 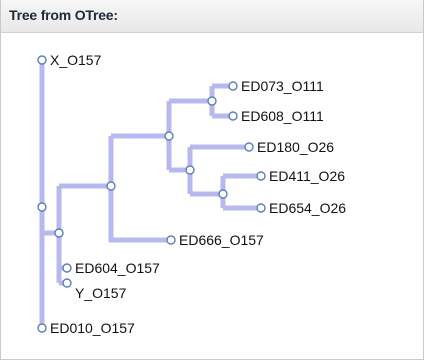 I want to click on leaf-node: ED073_O111, so click(x=276, y=86).